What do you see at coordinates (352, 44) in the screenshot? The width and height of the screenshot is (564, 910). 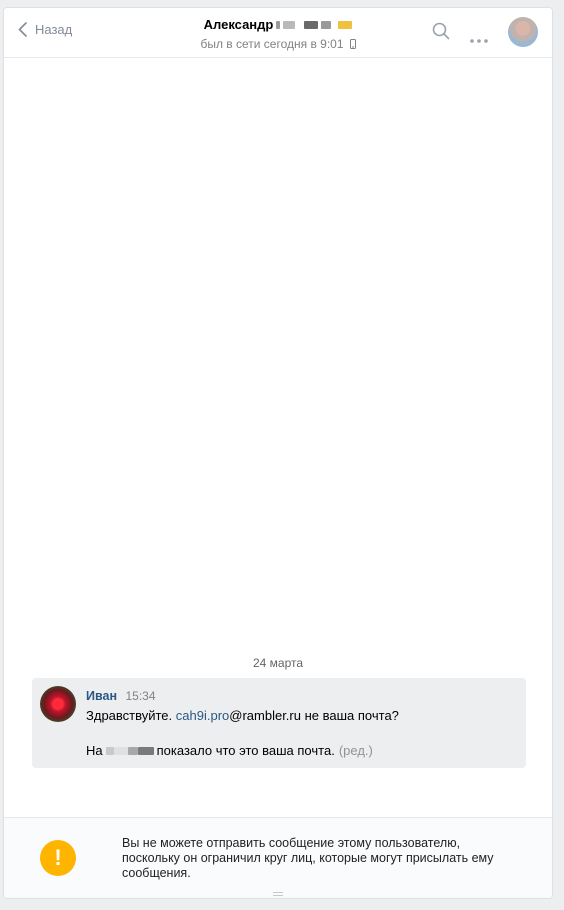 I see `mobile-icon` at bounding box center [352, 44].